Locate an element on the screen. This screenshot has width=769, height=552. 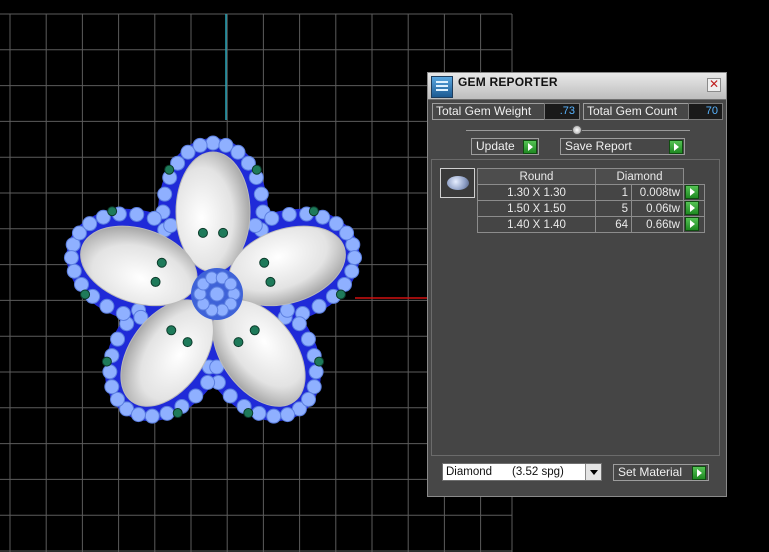
update-button-label: Update is located at coordinates (495, 146).